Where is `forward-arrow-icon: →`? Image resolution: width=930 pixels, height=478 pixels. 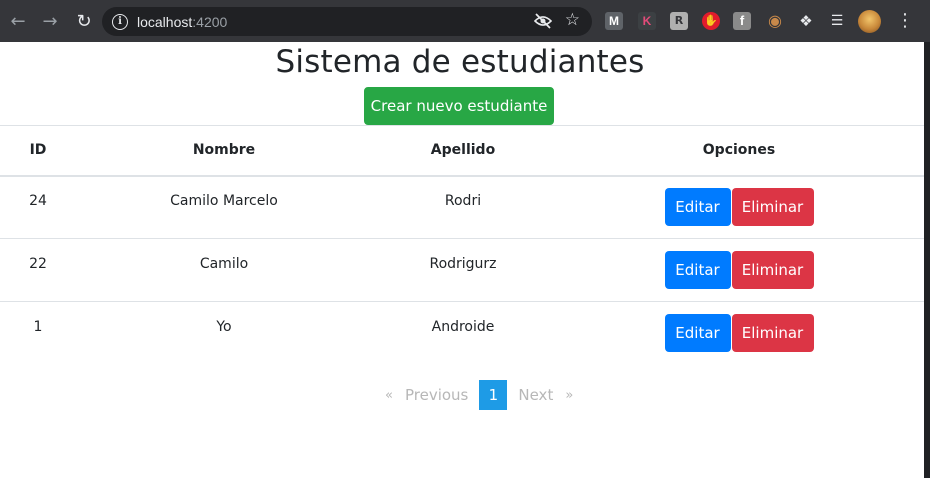
forward-arrow-icon: → is located at coordinates (50, 21).